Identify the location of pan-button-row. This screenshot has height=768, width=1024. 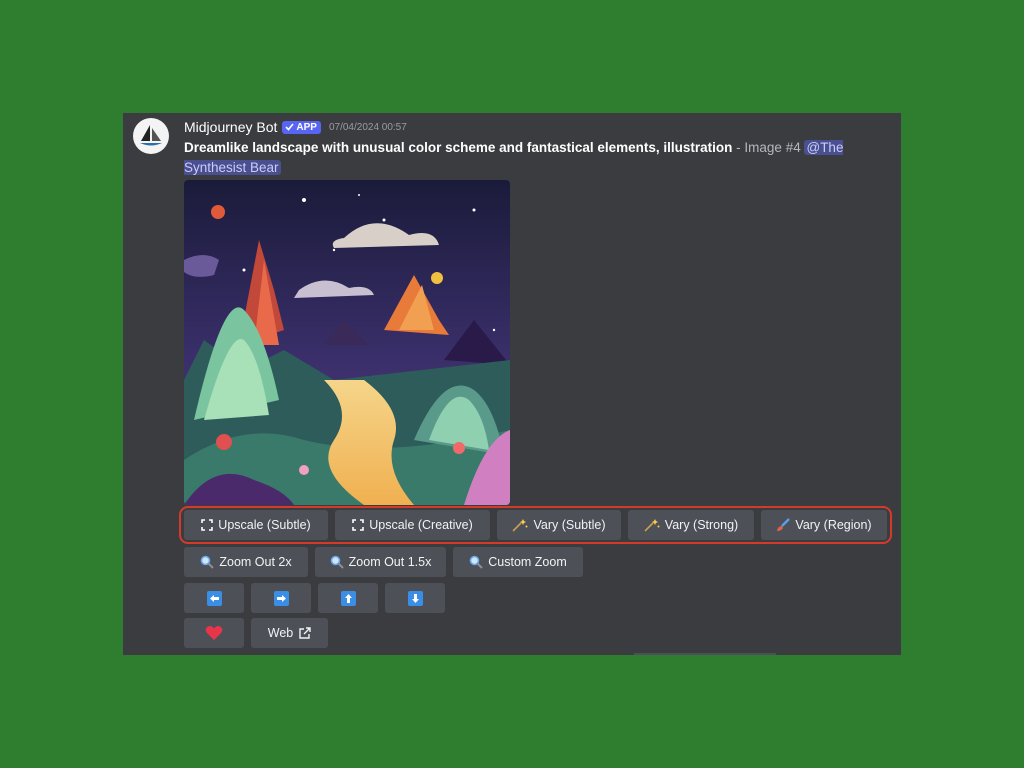
(314, 598).